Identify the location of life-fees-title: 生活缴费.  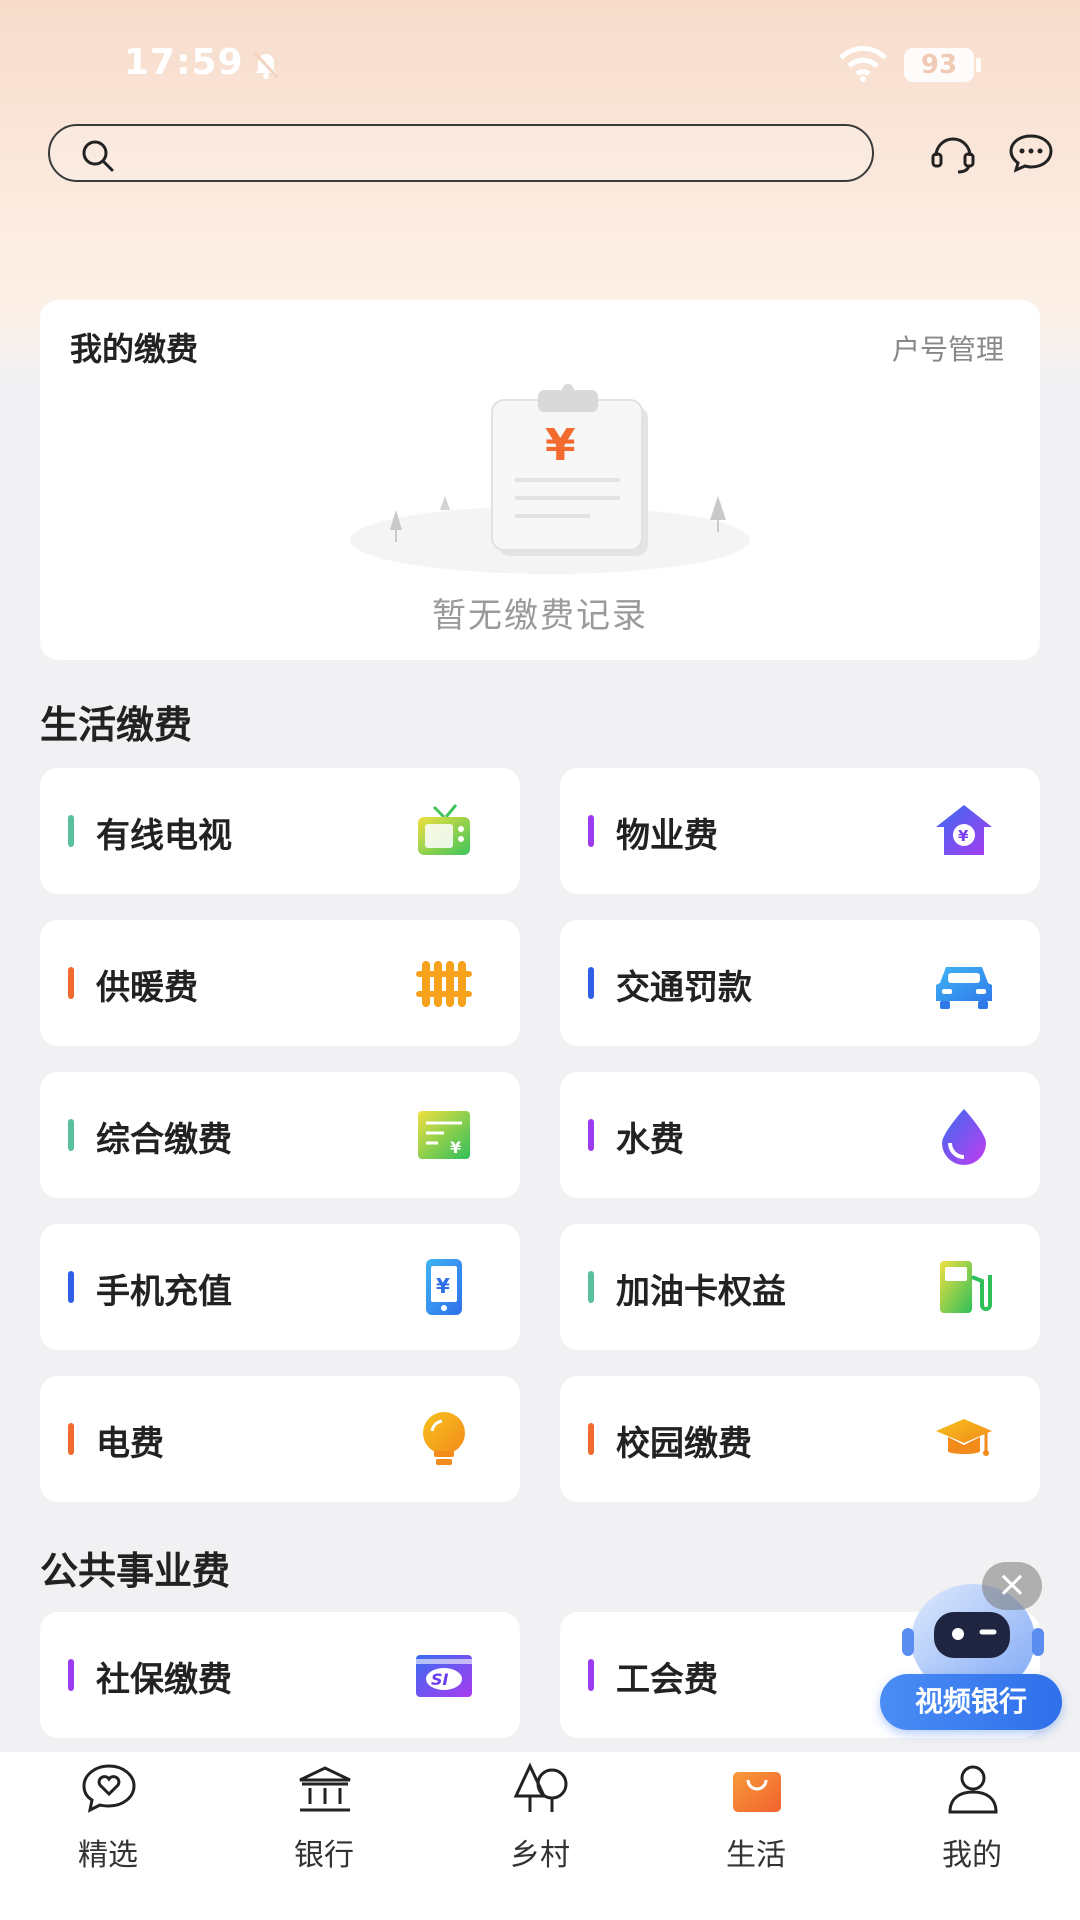
(116, 725).